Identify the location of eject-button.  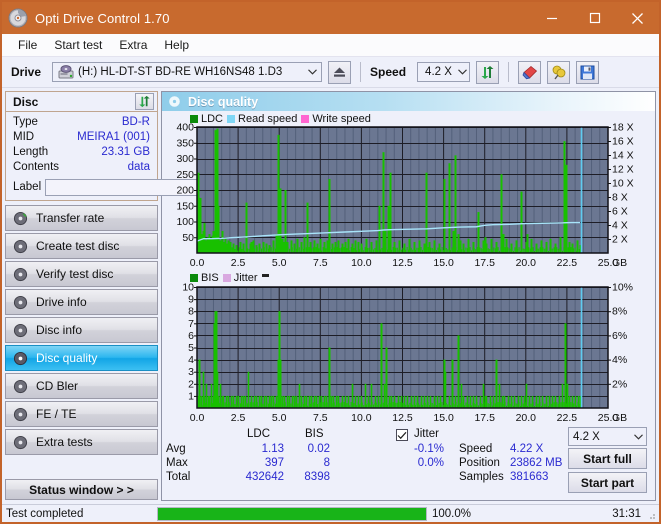
(340, 72).